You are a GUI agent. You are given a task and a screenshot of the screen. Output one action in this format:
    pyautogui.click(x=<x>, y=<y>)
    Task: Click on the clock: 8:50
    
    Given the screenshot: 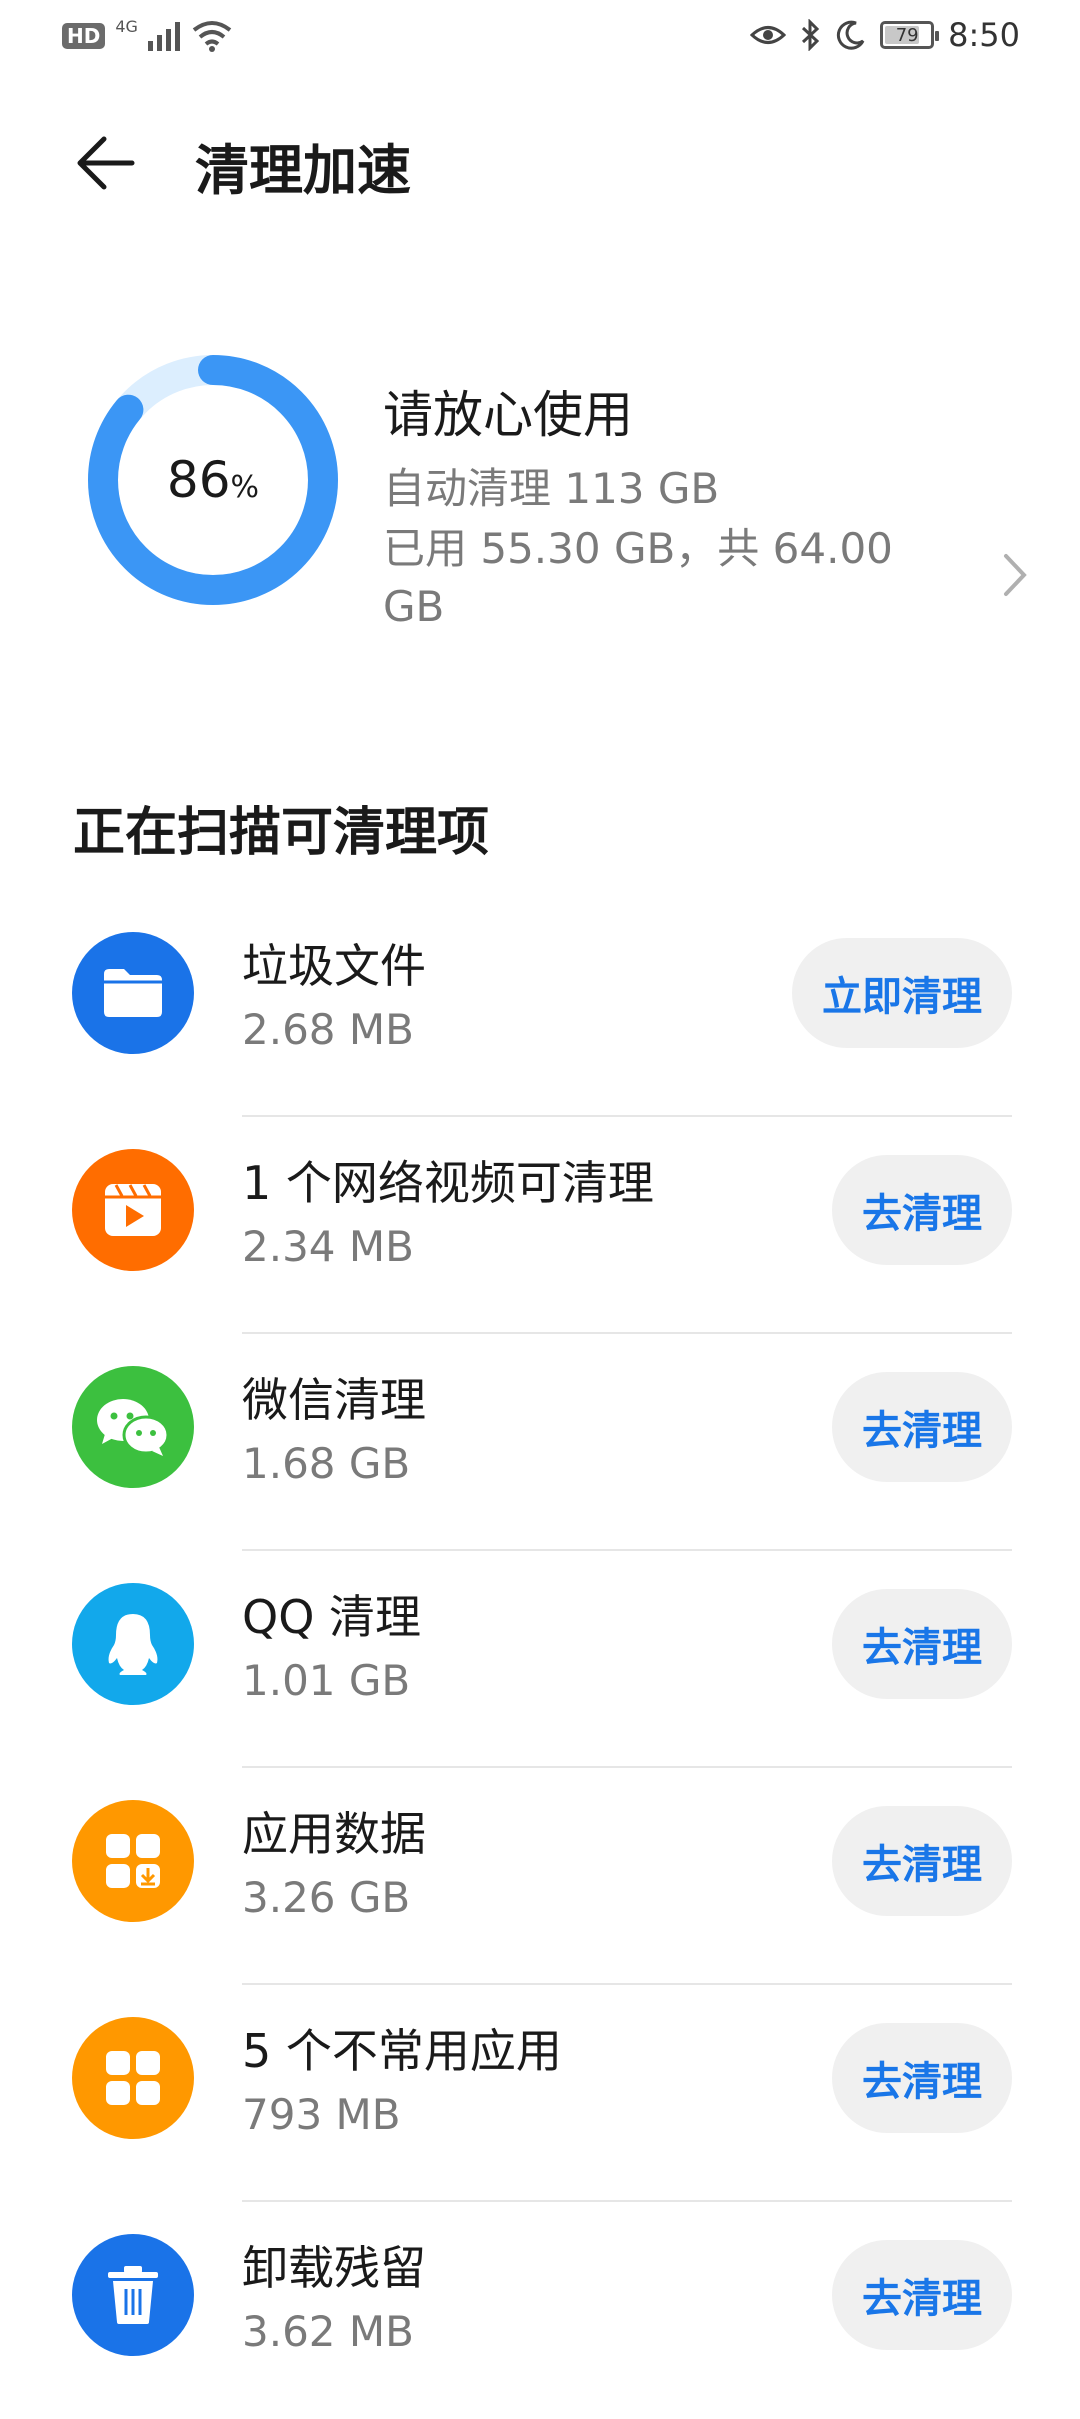 What is the action you would take?
    pyautogui.click(x=984, y=35)
    